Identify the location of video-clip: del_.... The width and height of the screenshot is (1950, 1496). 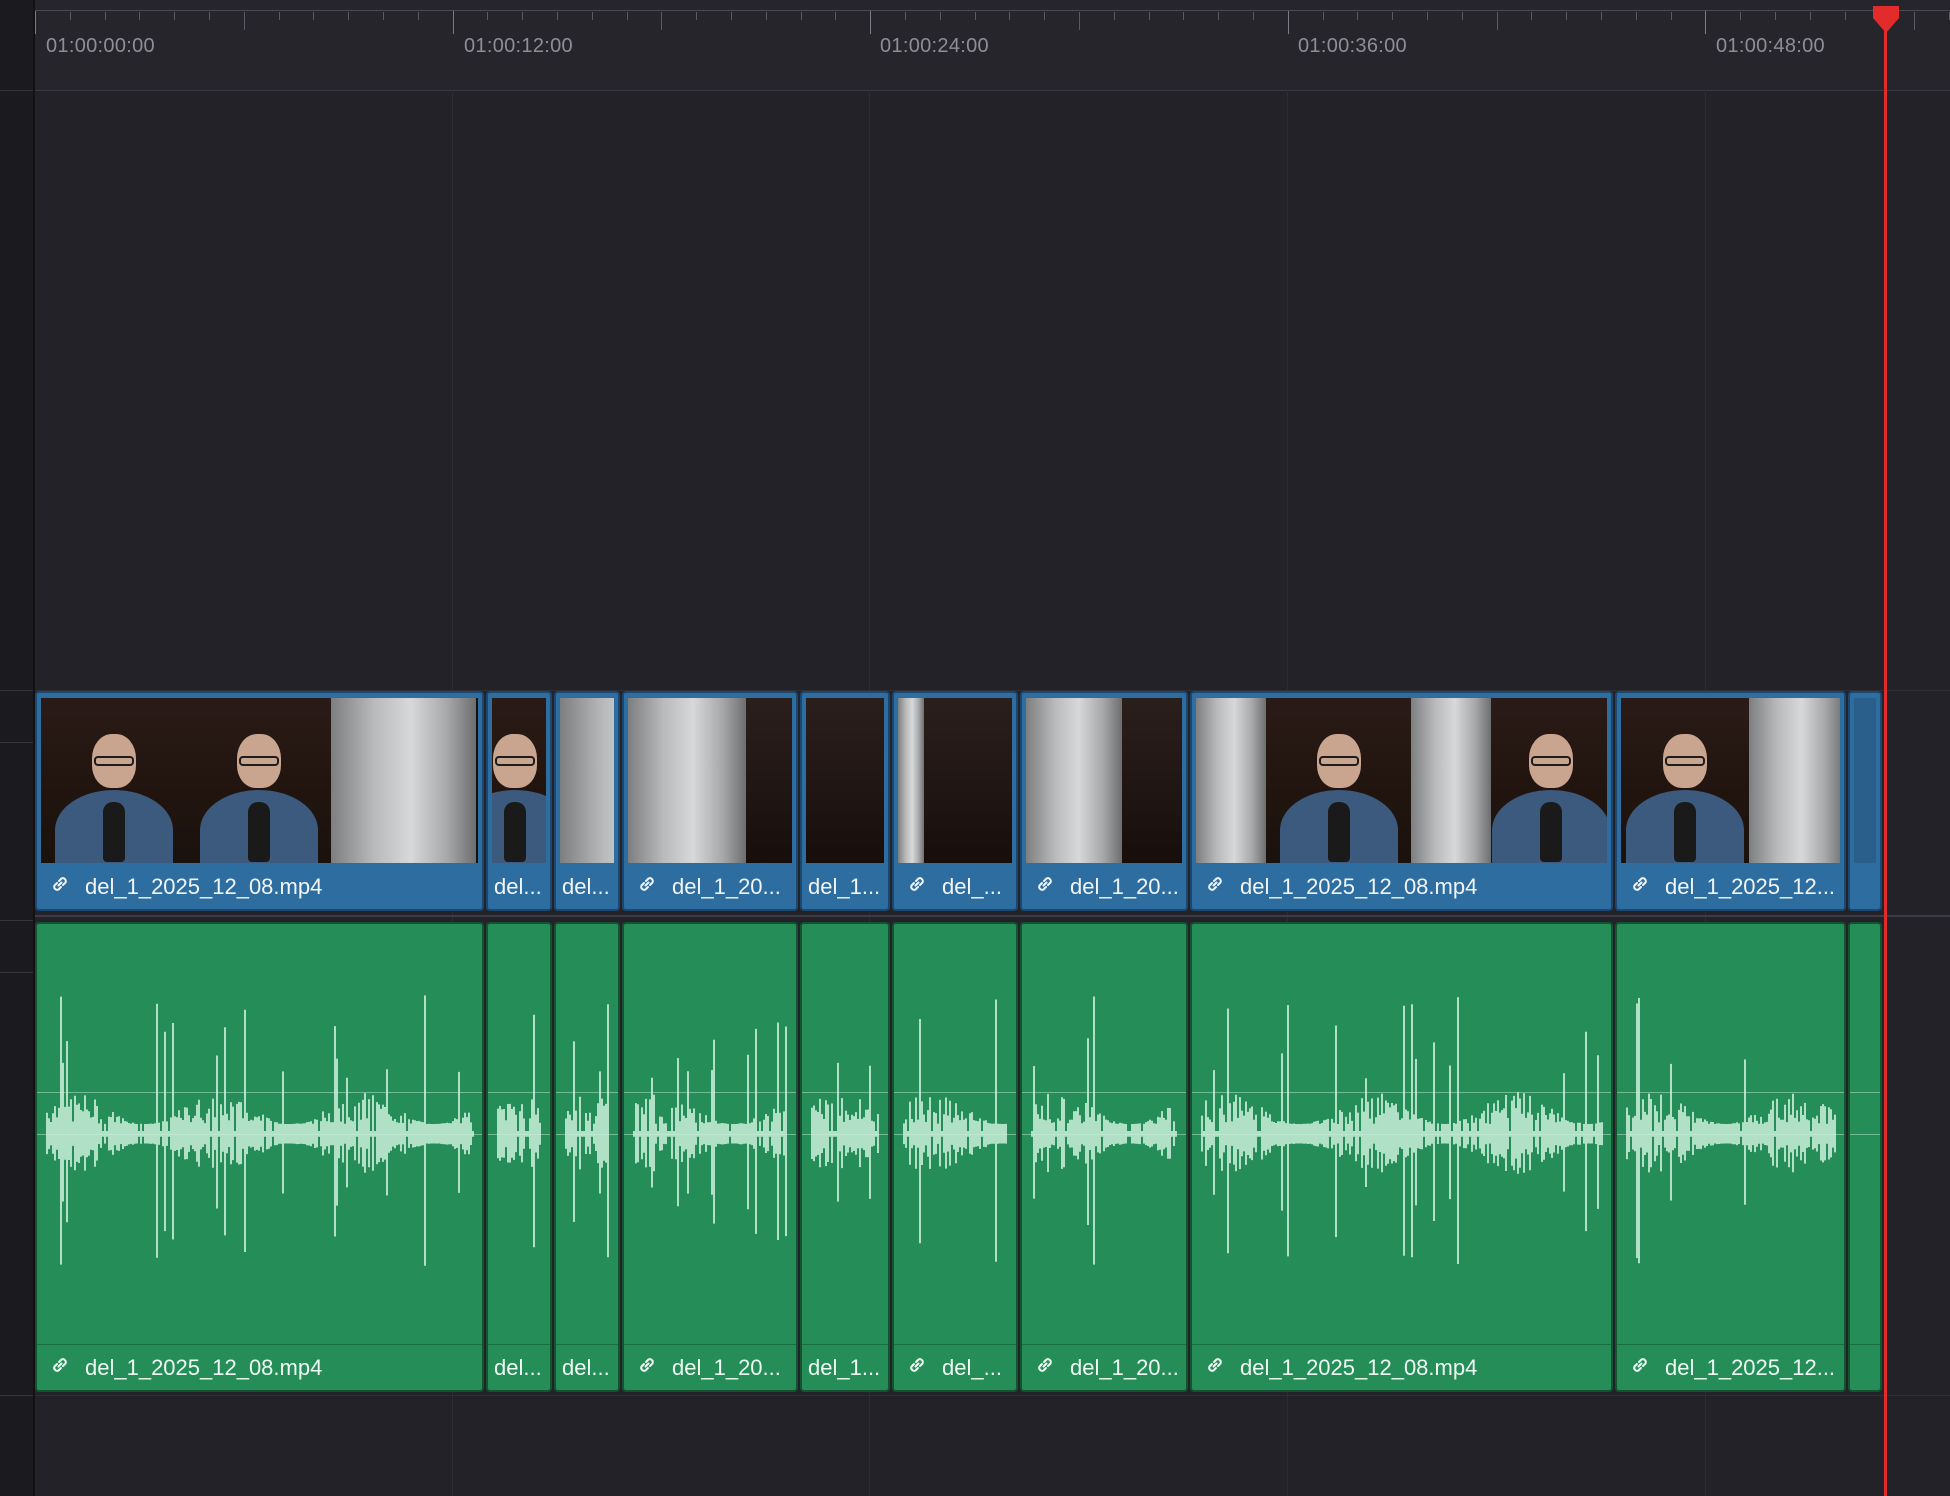
(955, 801).